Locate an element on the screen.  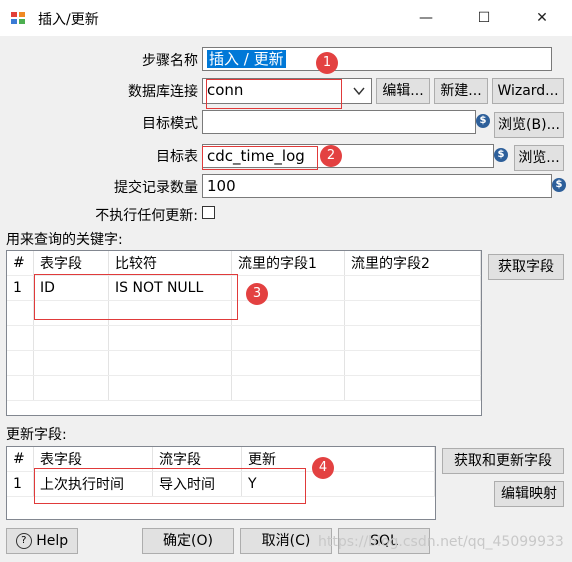
annotation-badge: 2 is located at coordinates (331, 156).